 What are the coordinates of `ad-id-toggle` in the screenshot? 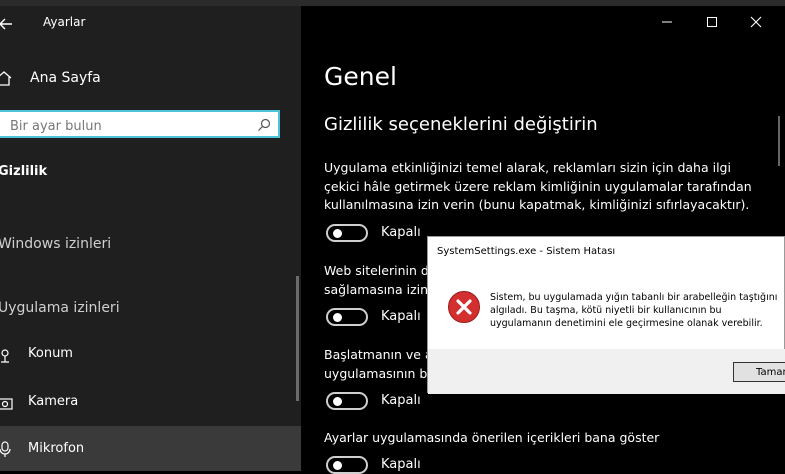 It's located at (347, 233).